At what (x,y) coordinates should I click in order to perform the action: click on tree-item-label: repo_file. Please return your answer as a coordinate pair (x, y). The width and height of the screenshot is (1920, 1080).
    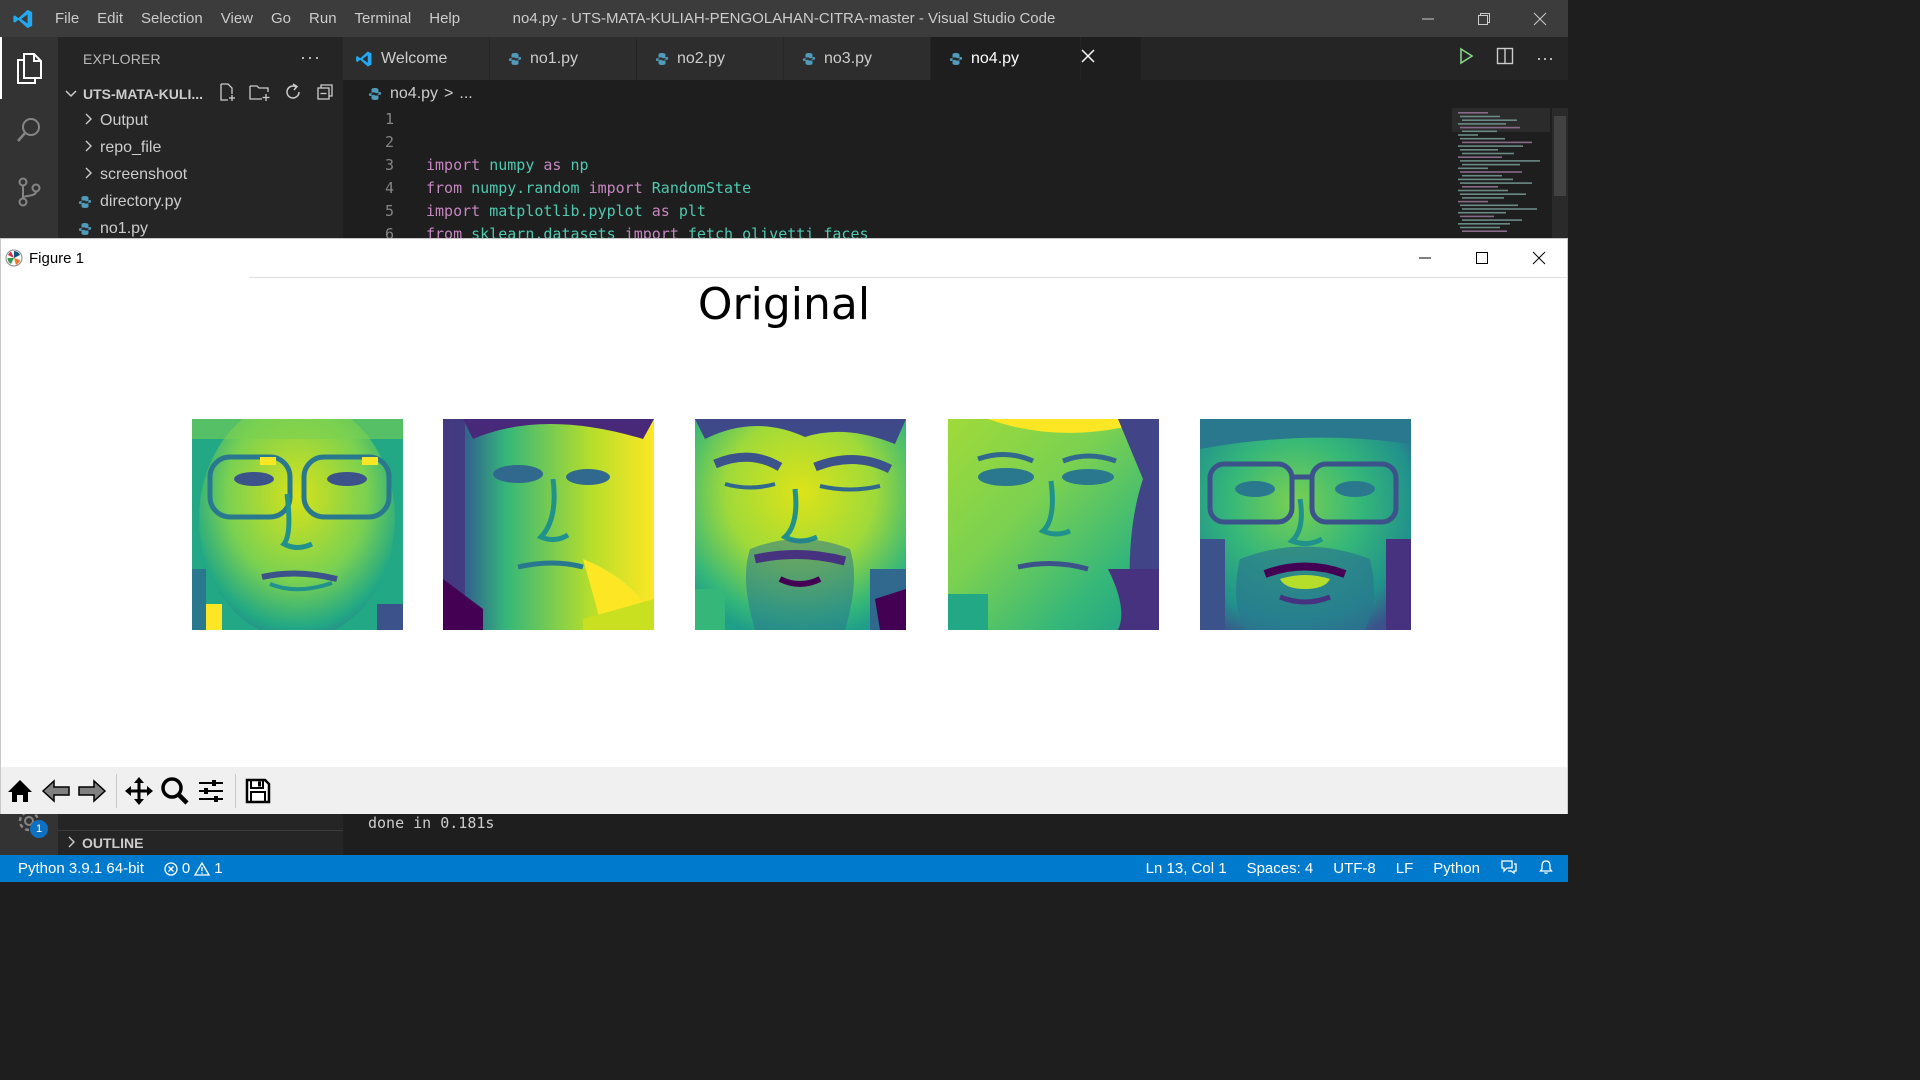
    Looking at the image, I should click on (131, 147).